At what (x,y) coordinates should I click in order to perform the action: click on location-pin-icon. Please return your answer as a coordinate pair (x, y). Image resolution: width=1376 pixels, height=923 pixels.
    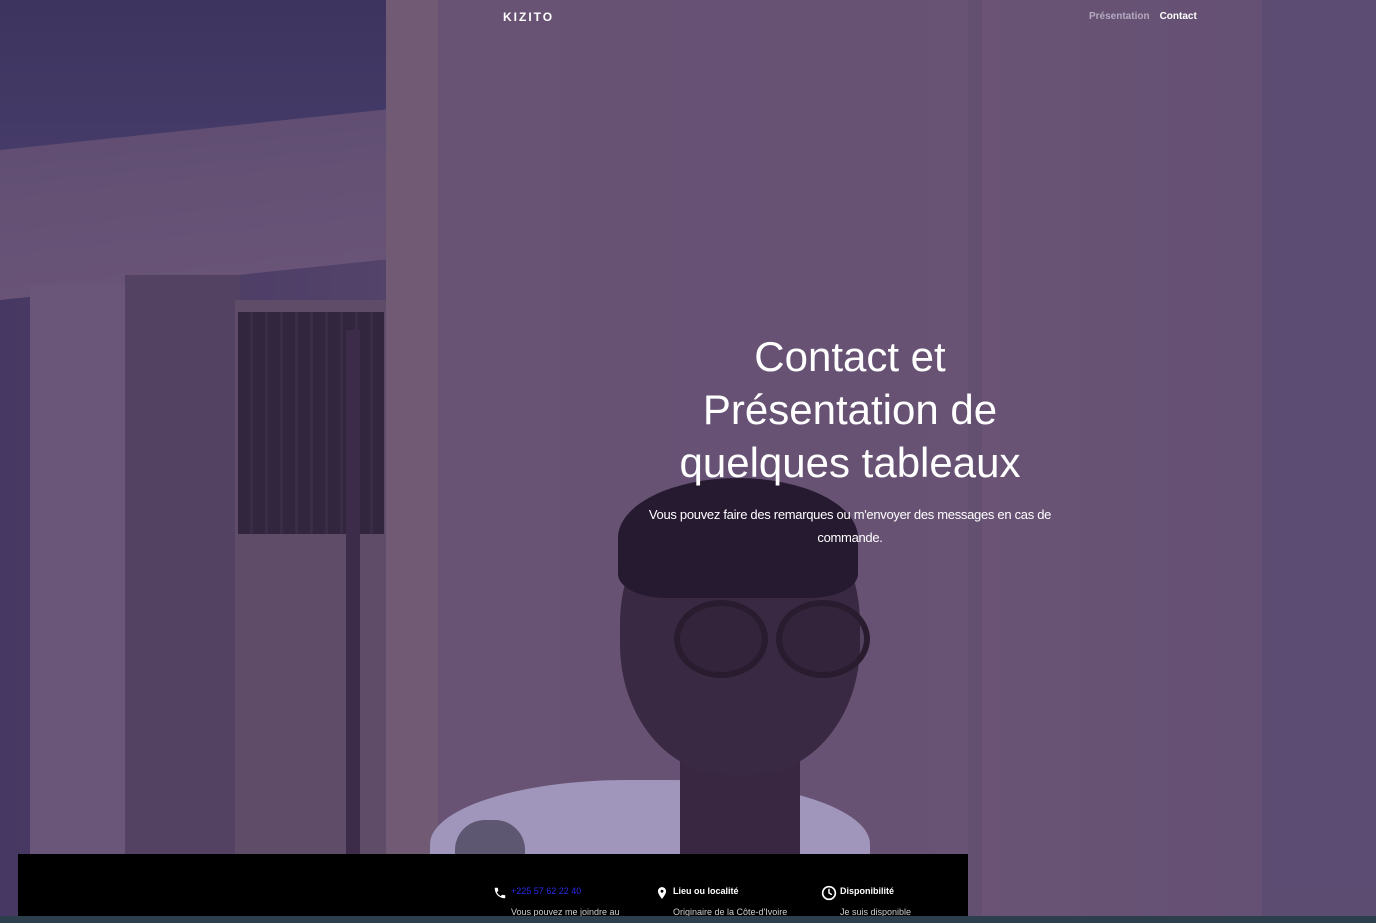
    Looking at the image, I should click on (662, 893).